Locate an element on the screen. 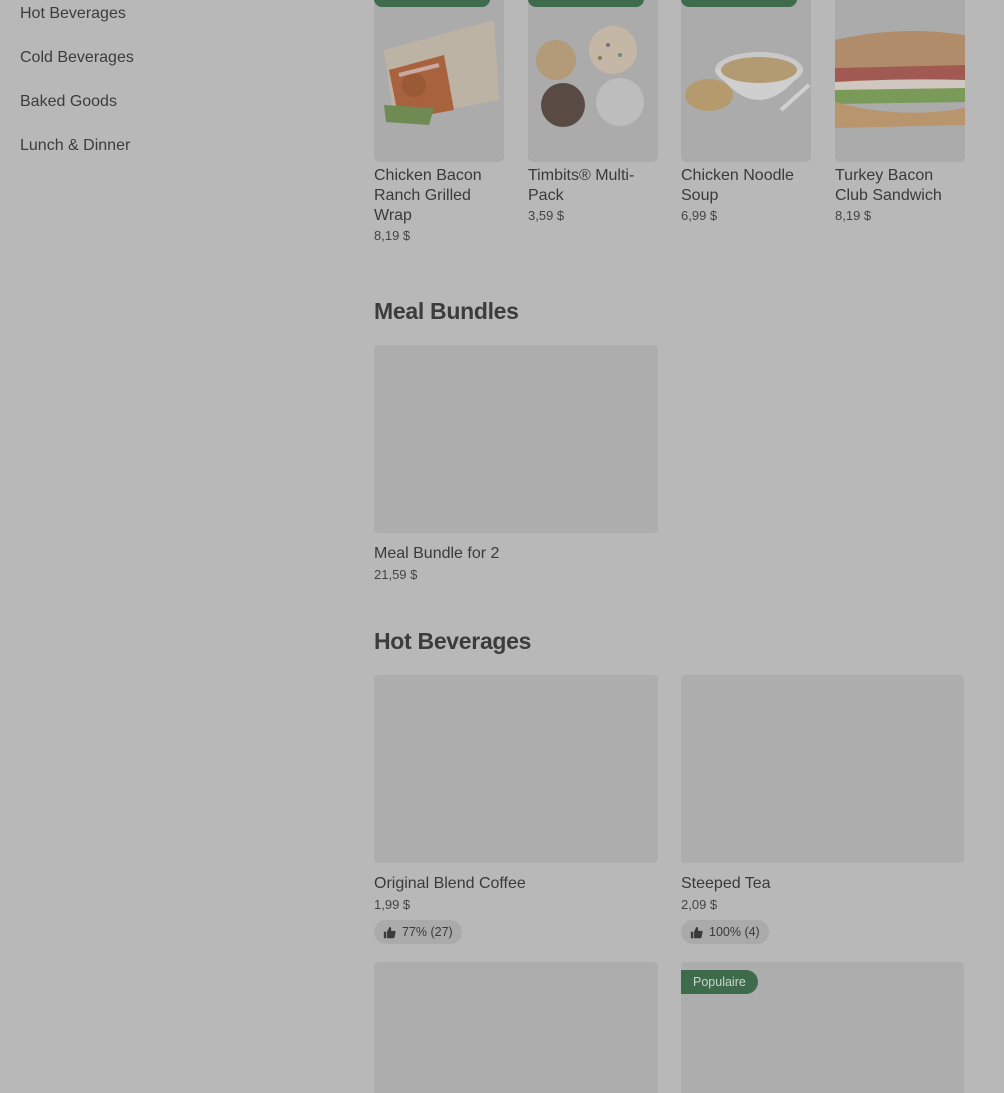 This screenshot has width=1004, height=1093. soup-illustration is located at coordinates (746, 81).